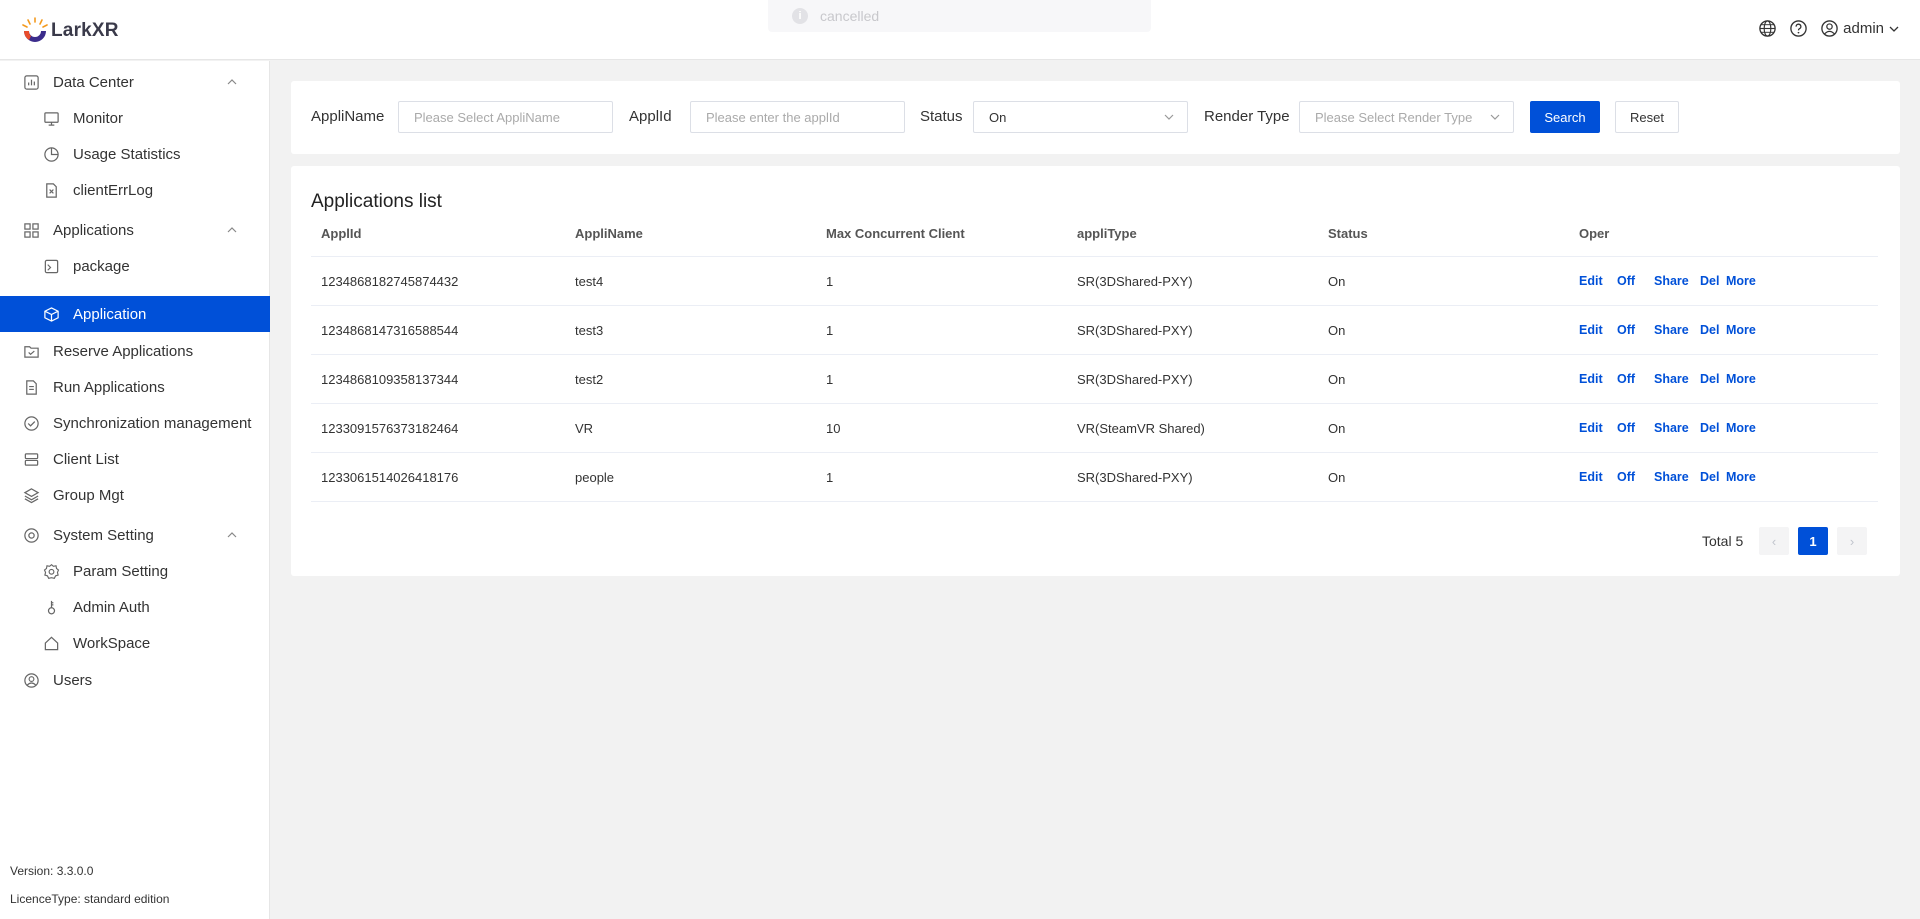 This screenshot has height=919, width=1920. I want to click on sidebar-item-workspace: WorkSpace, so click(135, 643).